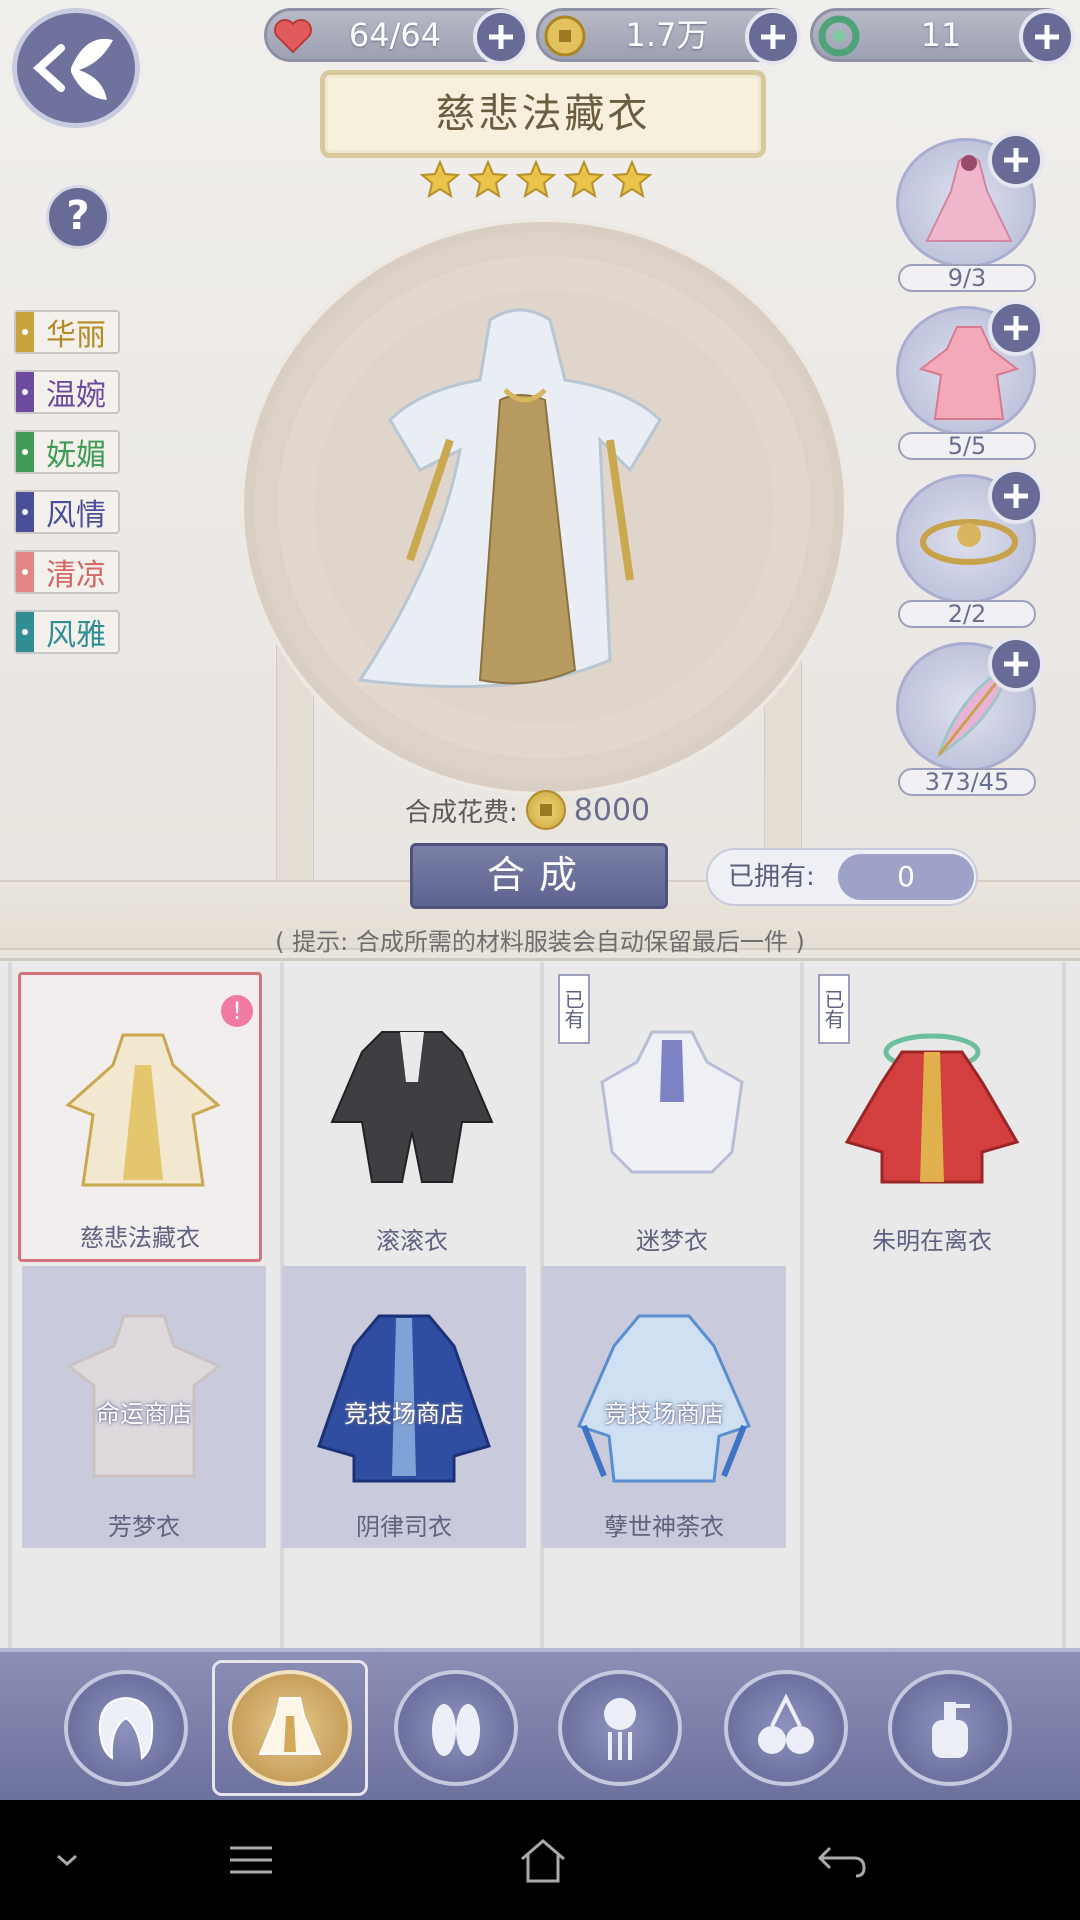 This screenshot has height=1920, width=1080. I want to click on back-icon, so click(841, 1862).